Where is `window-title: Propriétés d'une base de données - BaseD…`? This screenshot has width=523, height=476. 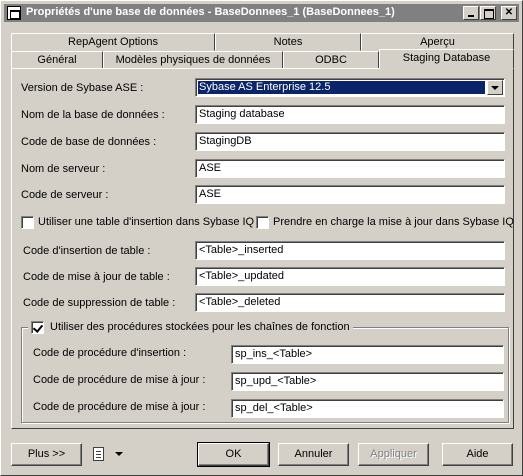
window-title: Propriétés d'une base de données - BaseD… is located at coordinates (210, 12).